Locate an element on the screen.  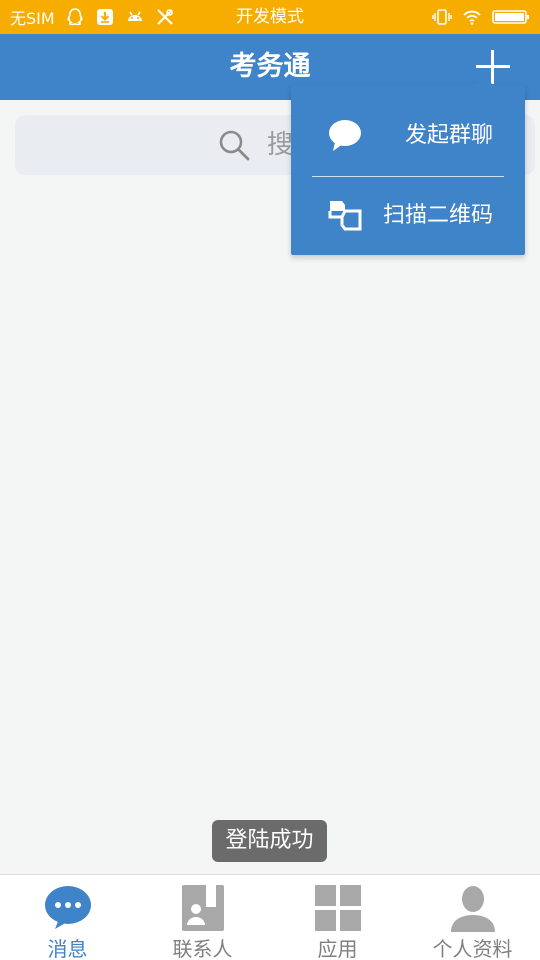
search-icon is located at coordinates (234, 145).